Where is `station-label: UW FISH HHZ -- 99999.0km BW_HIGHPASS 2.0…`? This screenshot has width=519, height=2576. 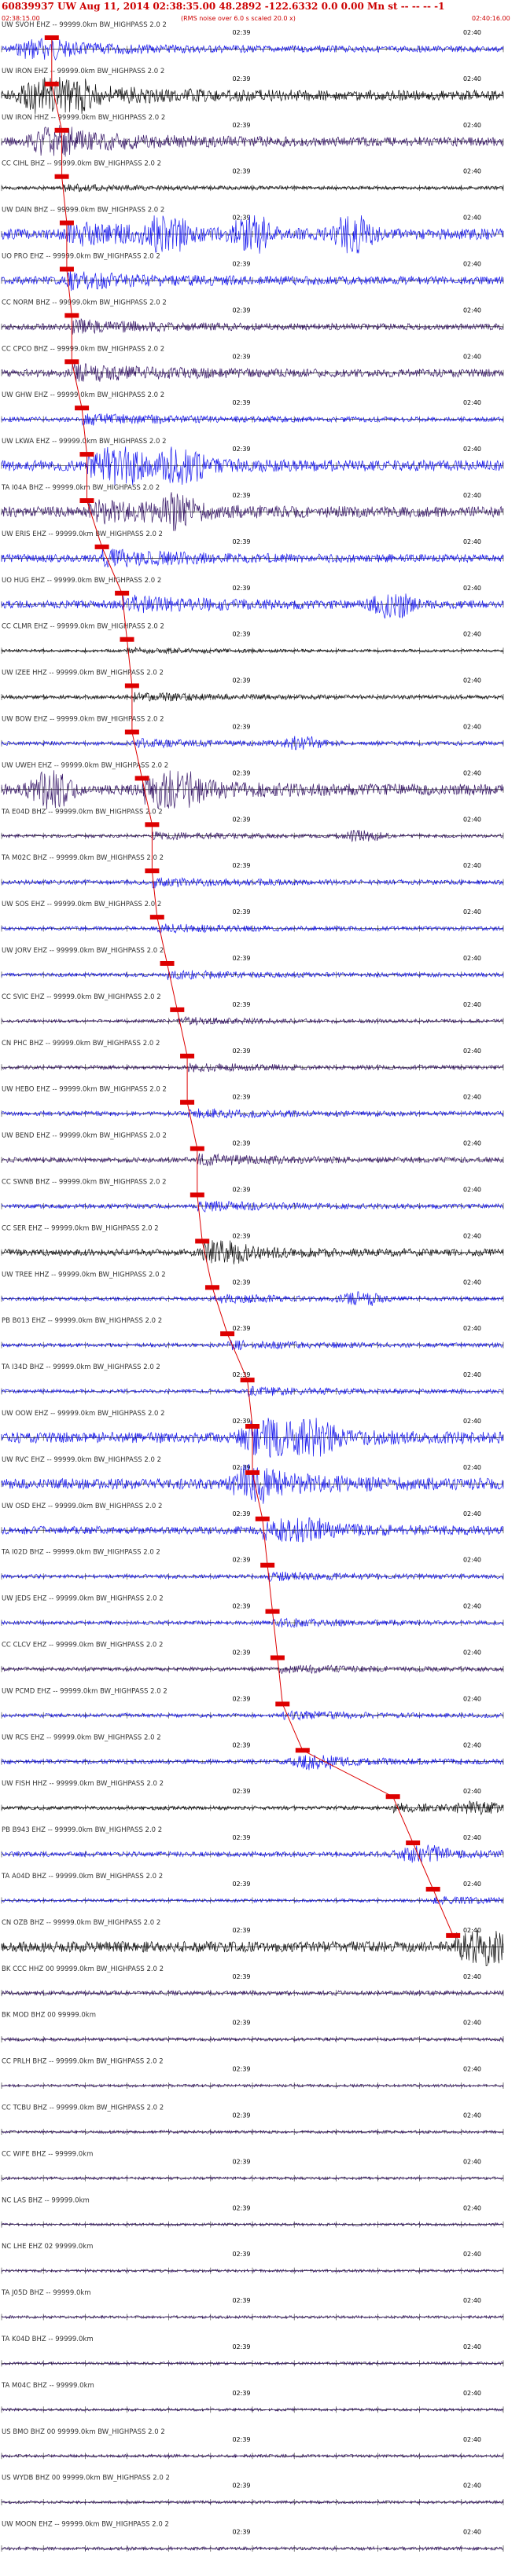
station-label: UW FISH HHZ -- 99999.0km BW_HIGHPASS 2.0… is located at coordinates (83, 1784).